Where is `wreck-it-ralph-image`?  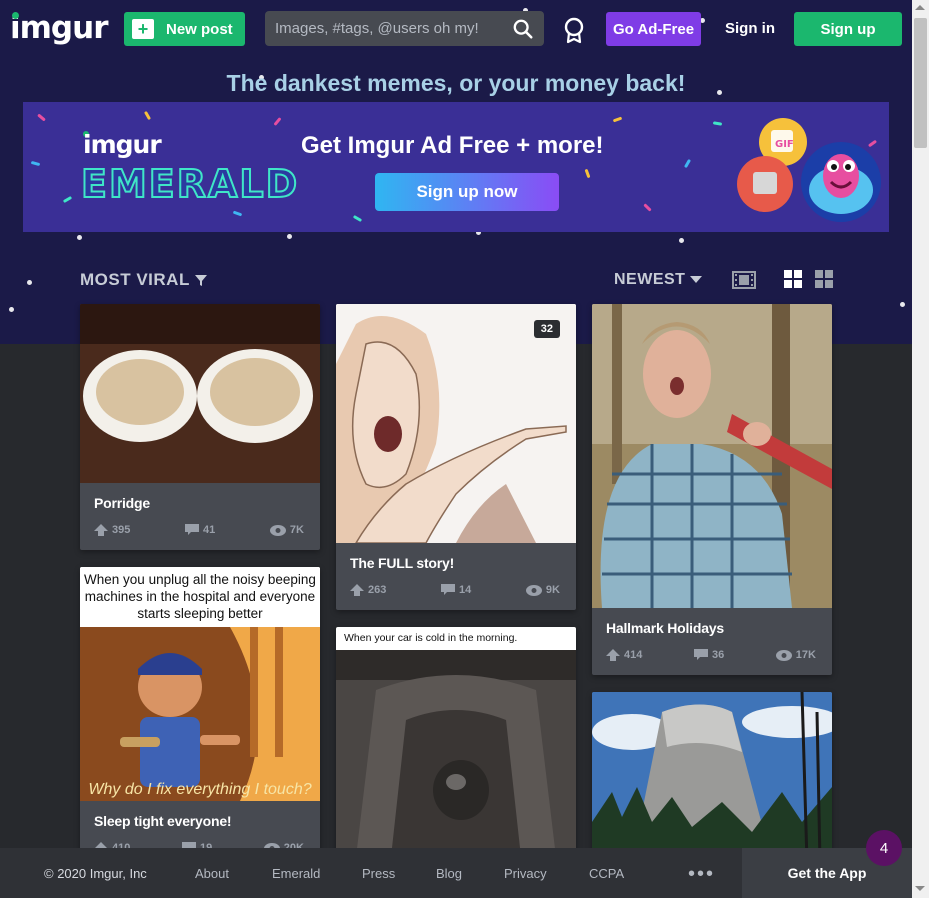 wreck-it-ralph-image is located at coordinates (200, 714).